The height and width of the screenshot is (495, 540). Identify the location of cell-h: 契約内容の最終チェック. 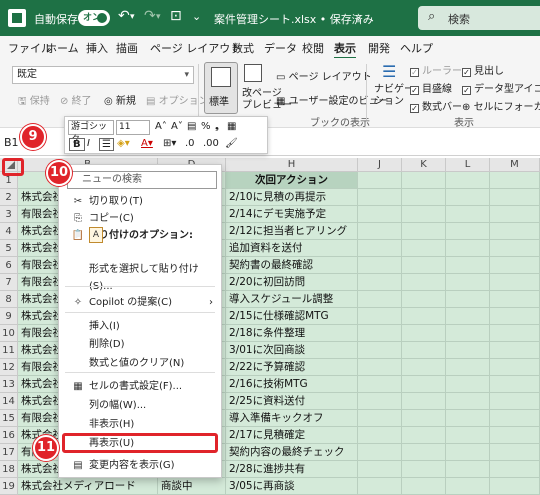
(292, 452).